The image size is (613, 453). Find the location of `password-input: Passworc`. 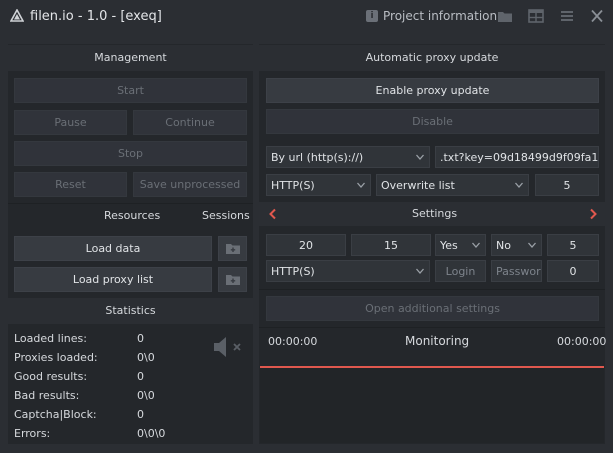

password-input: Passworc is located at coordinates (516, 271).